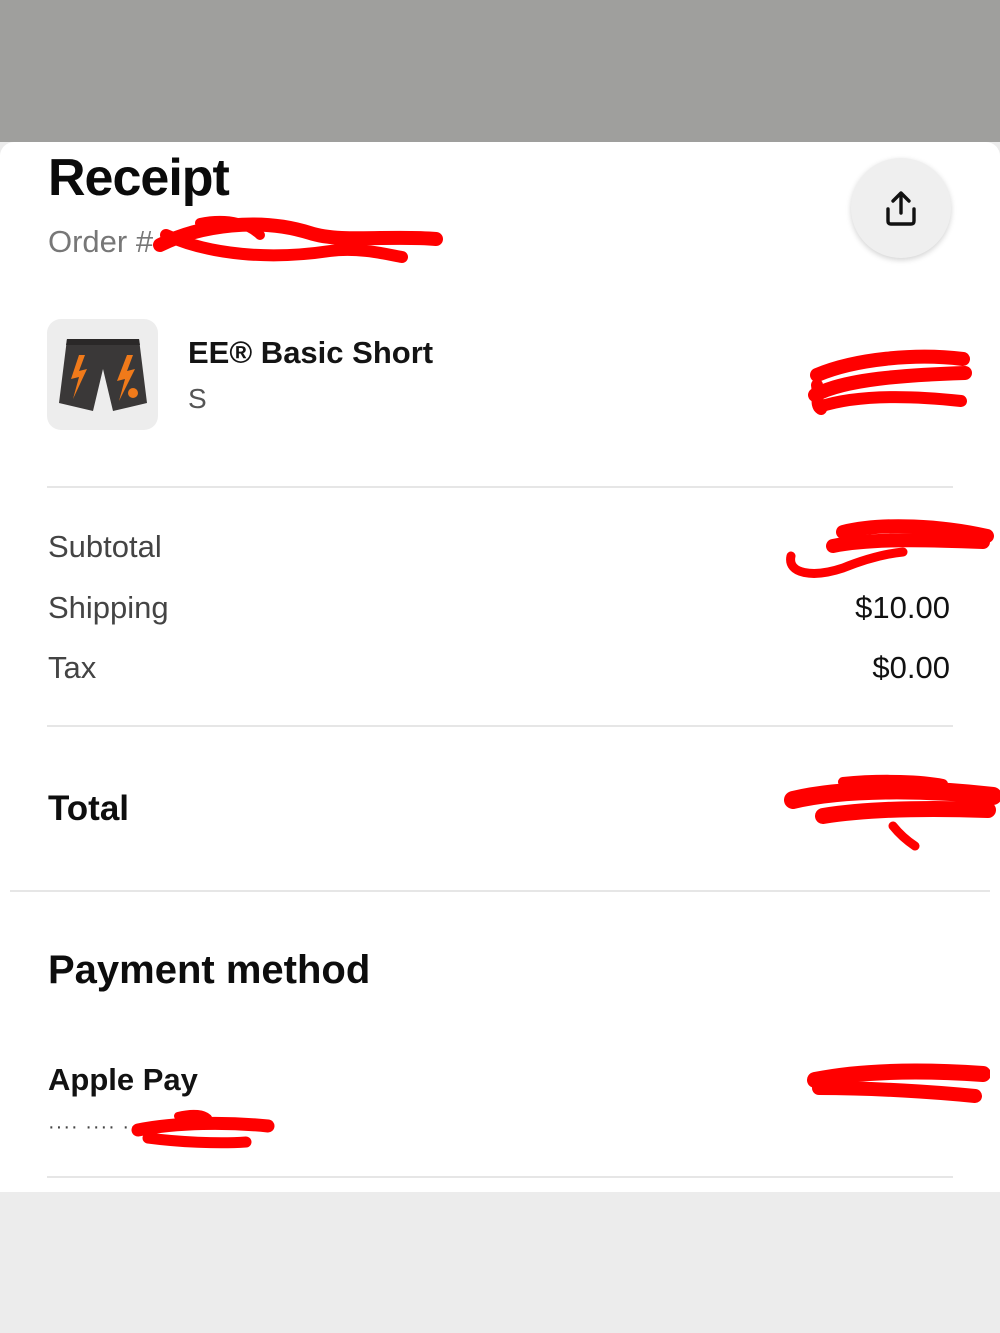 The width and height of the screenshot is (1000, 1333). I want to click on shipping-value: $10.00, so click(902, 607).